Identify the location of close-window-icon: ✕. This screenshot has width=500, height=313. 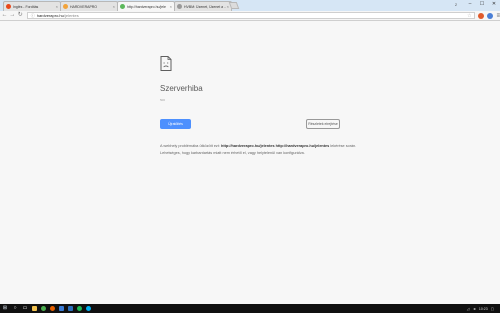
(494, 4).